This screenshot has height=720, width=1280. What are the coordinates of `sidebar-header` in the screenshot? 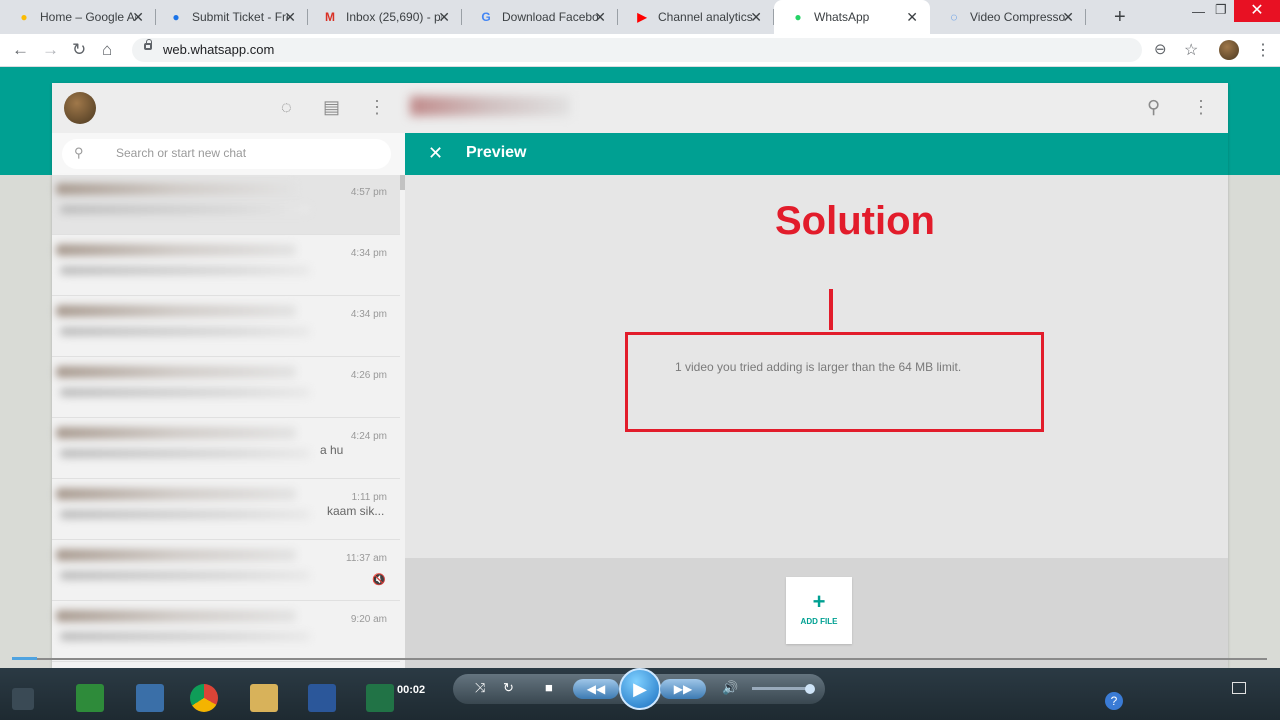 It's located at (228, 108).